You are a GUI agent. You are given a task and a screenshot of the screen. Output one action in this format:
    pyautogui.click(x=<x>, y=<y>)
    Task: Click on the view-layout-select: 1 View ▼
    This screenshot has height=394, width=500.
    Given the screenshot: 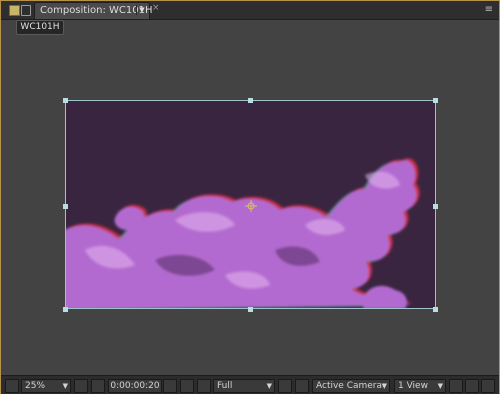 What is the action you would take?
    pyautogui.click(x=420, y=386)
    